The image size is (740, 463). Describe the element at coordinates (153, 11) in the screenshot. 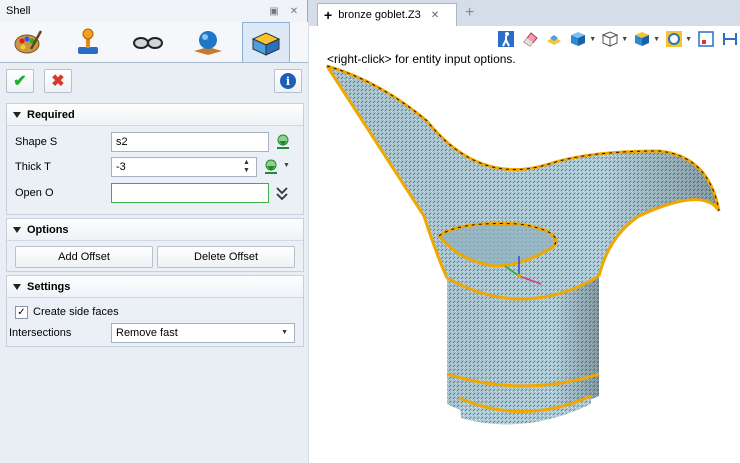

I see `panel-titlebar: Shell ▣ ✕` at that location.